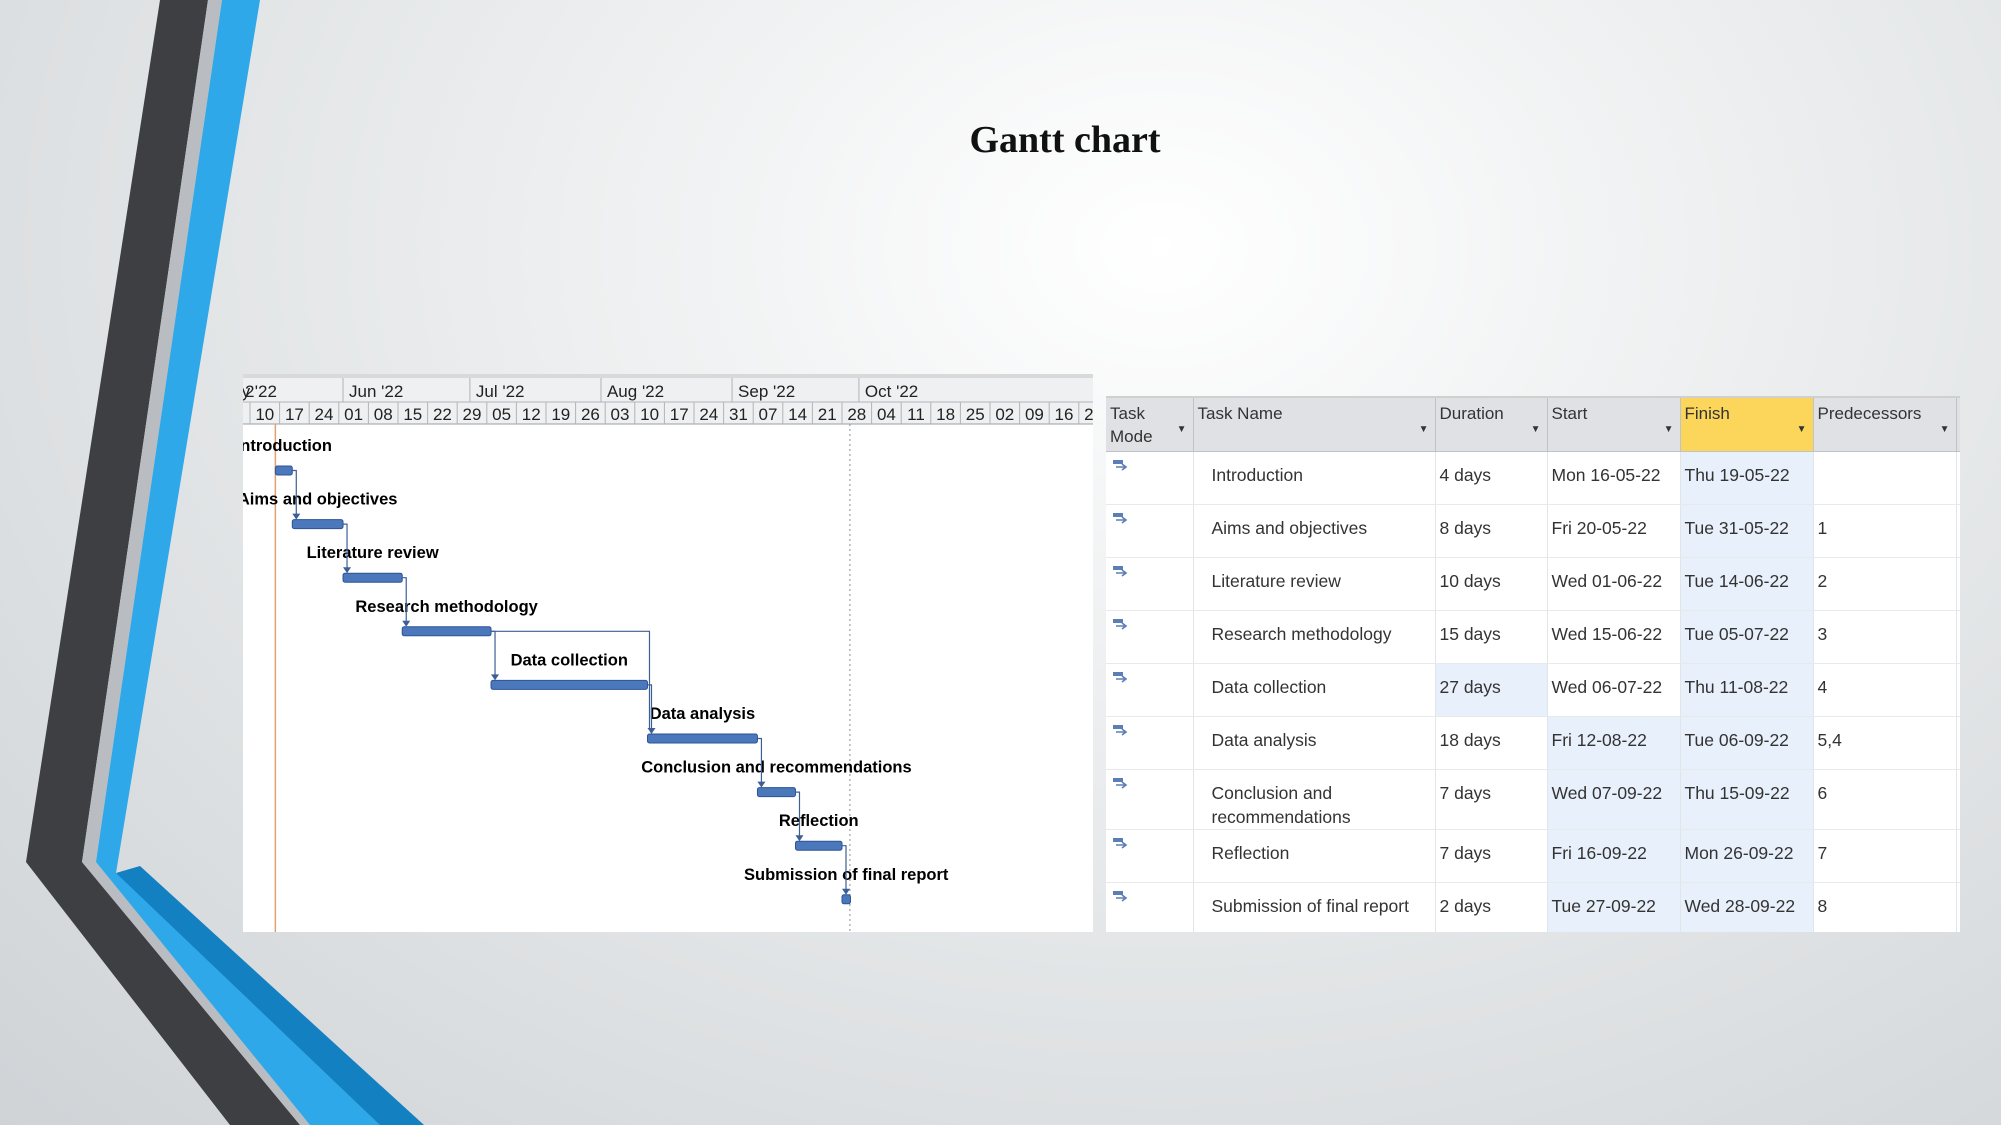  What do you see at coordinates (1314, 637) in the screenshot?
I see `task-name-cell: Research methodology` at bounding box center [1314, 637].